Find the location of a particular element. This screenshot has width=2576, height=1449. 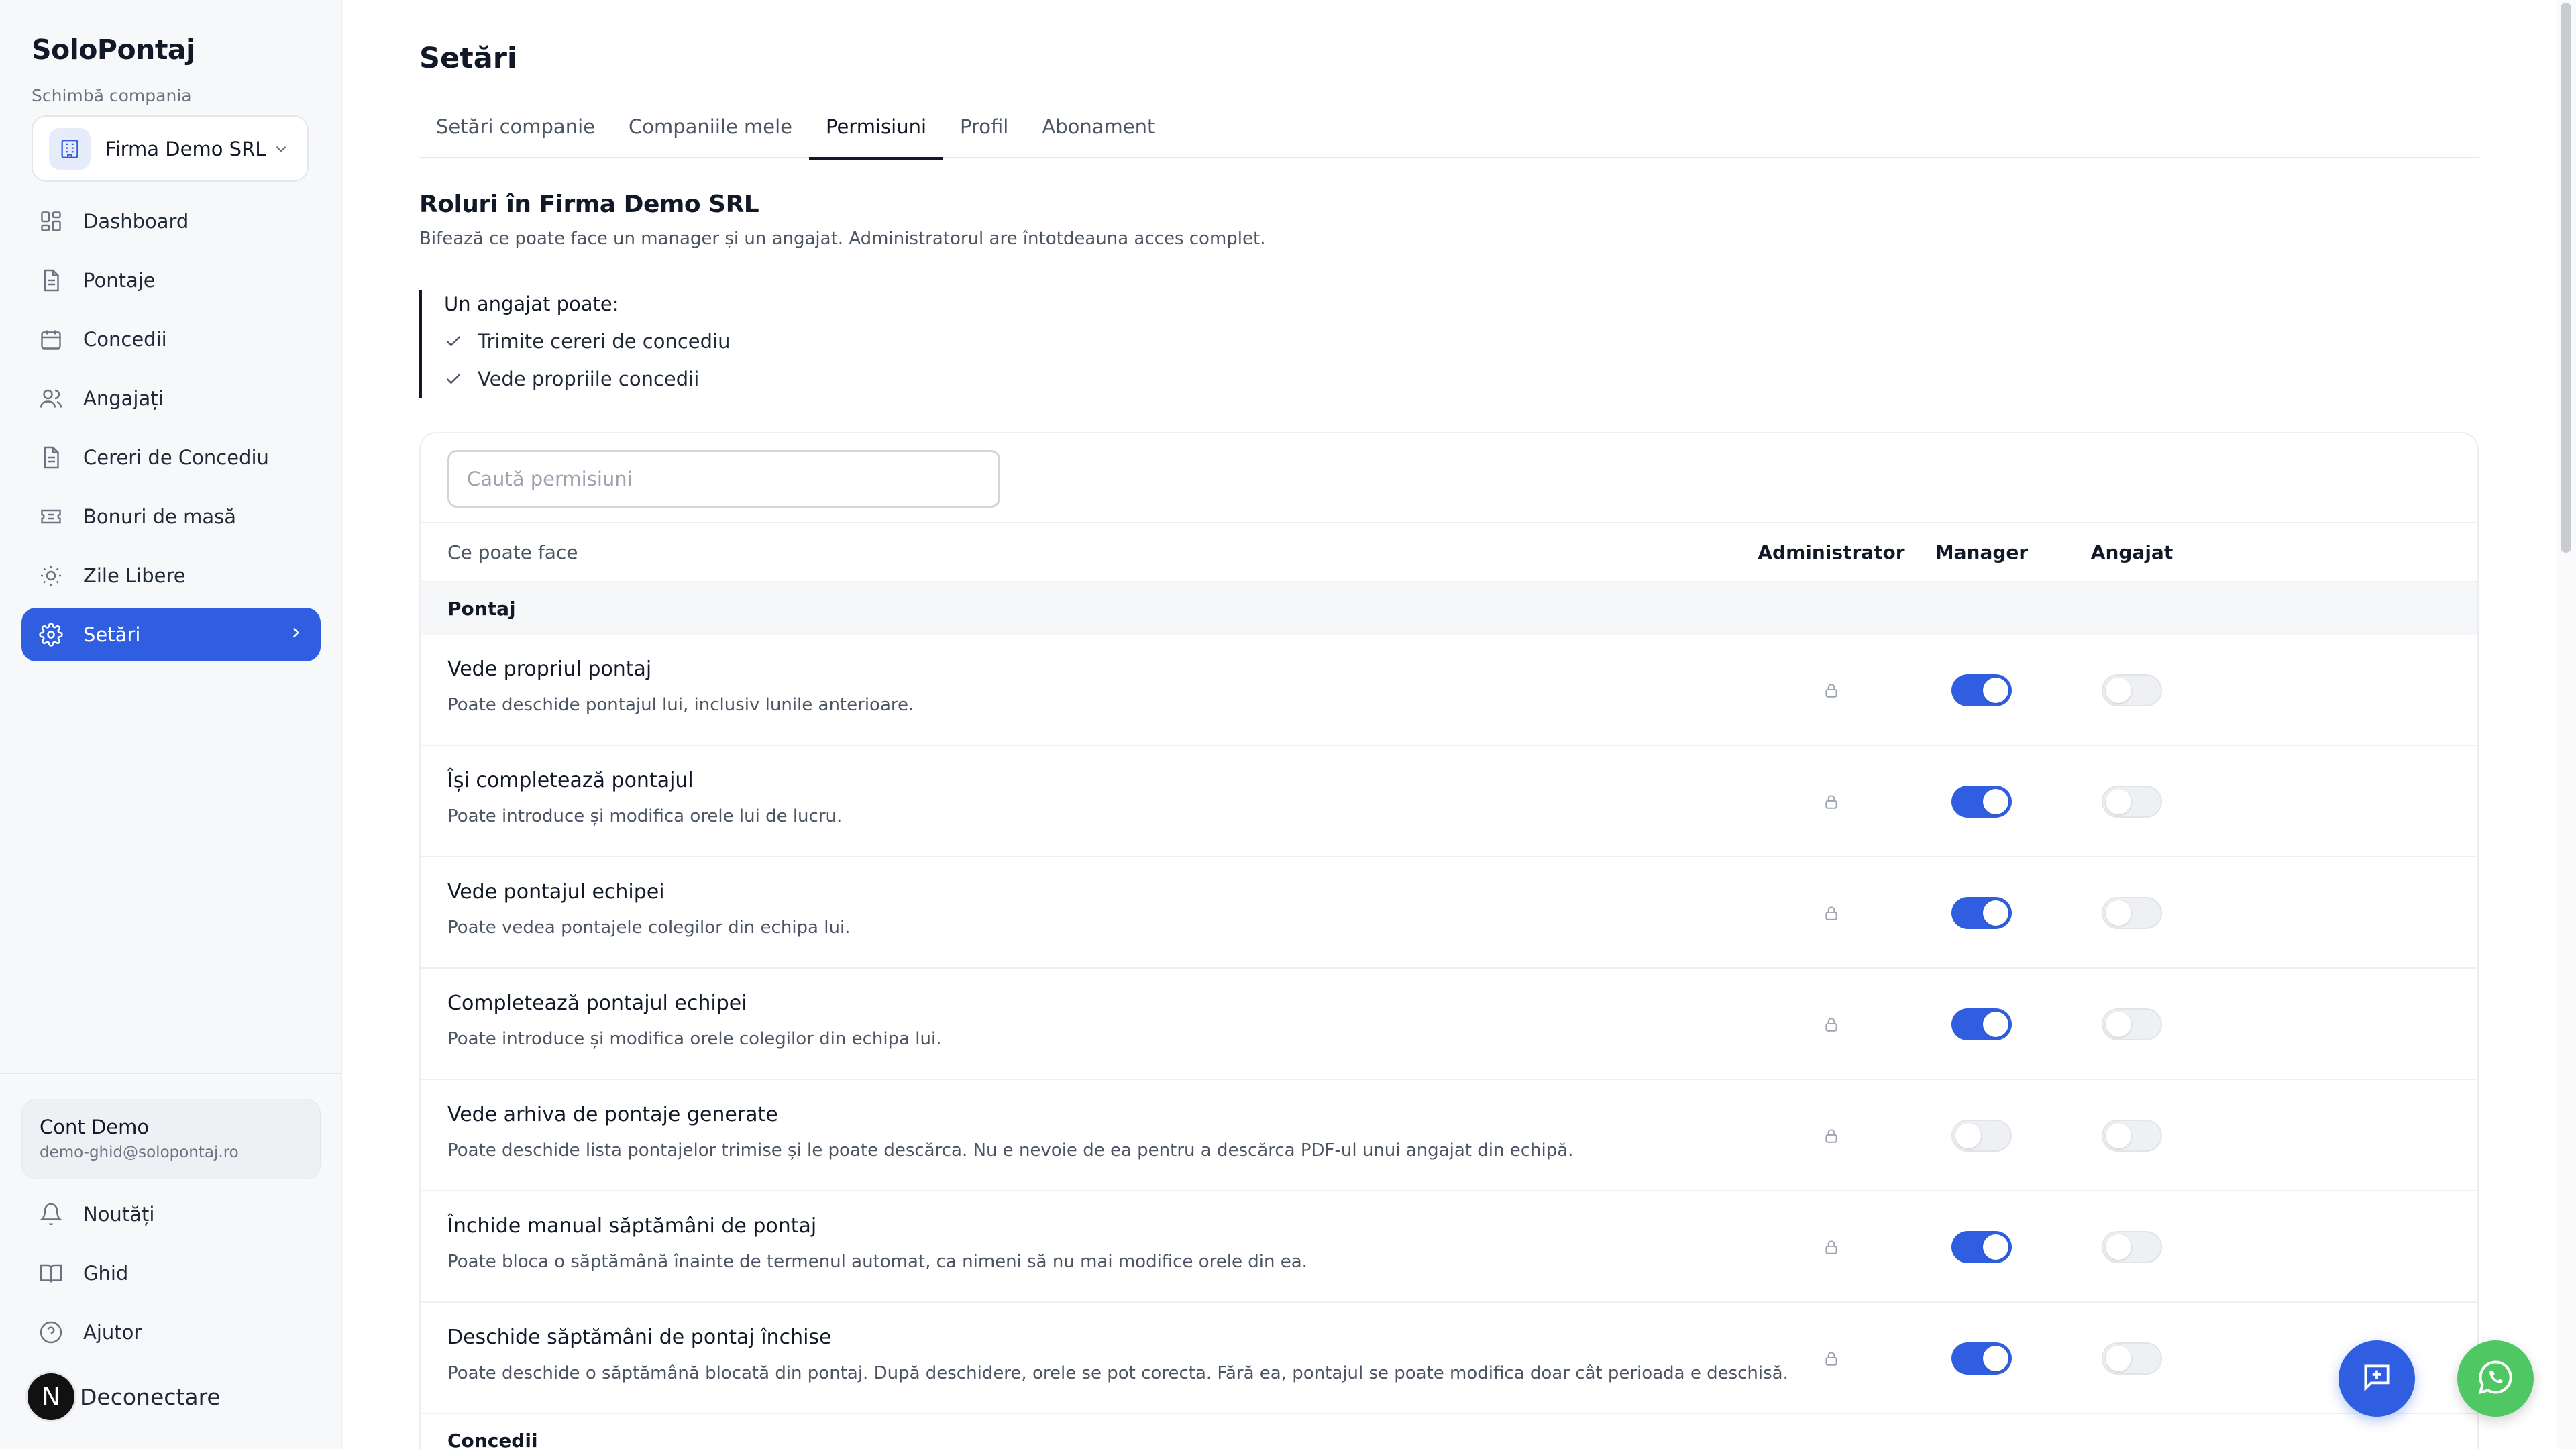

logout-label: Deconectare is located at coordinates (150, 1396).